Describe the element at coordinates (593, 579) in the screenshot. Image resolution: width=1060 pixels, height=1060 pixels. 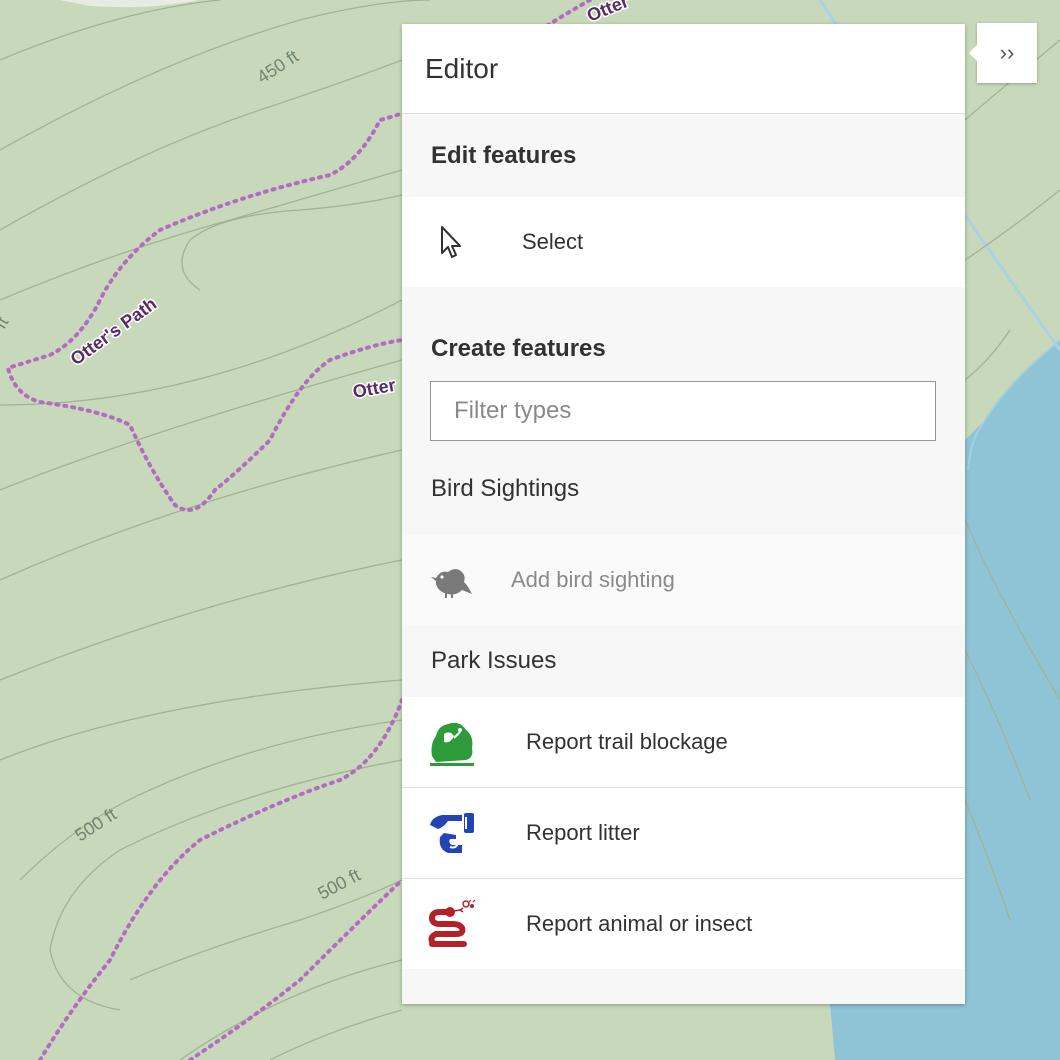
I see `template-label: Add bird sighting` at that location.